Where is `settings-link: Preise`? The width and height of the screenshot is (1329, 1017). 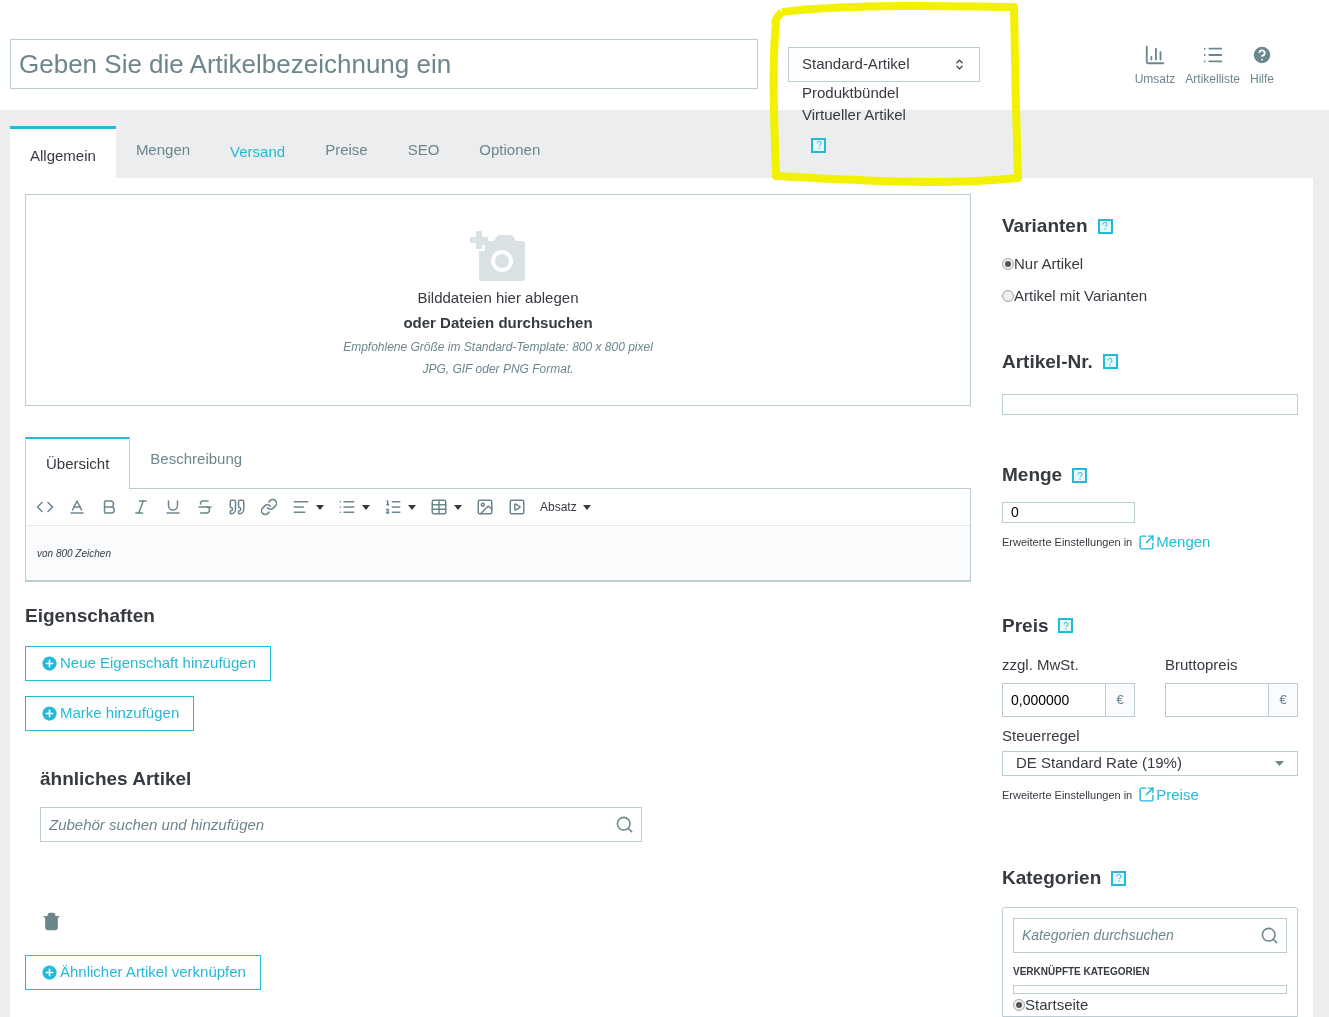
settings-link: Preise is located at coordinates (1168, 794).